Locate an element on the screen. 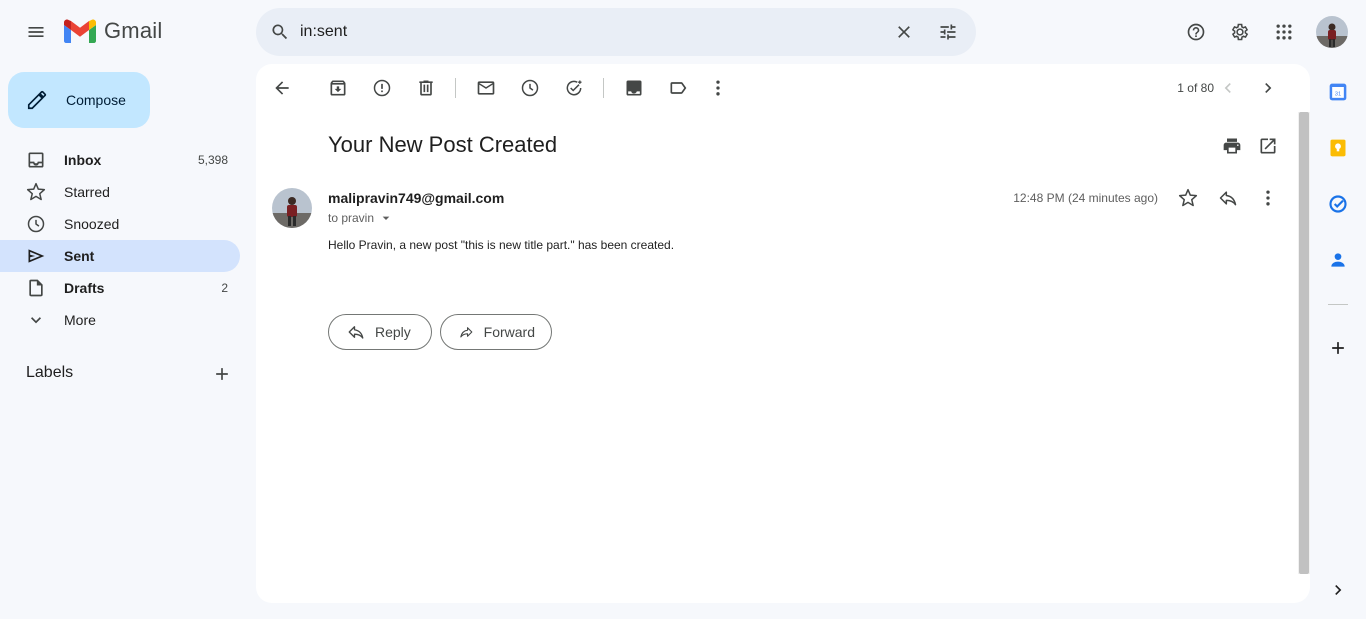  chevron-left-icon is located at coordinates (1227, 88).